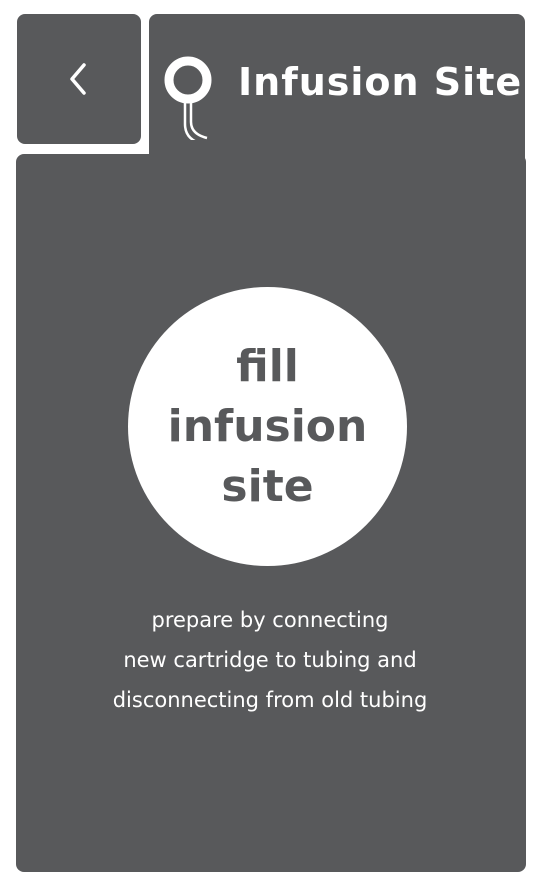 This screenshot has height=888, width=541. What do you see at coordinates (270, 700) in the screenshot?
I see `instruction-line: disconnecting from old tubing` at bounding box center [270, 700].